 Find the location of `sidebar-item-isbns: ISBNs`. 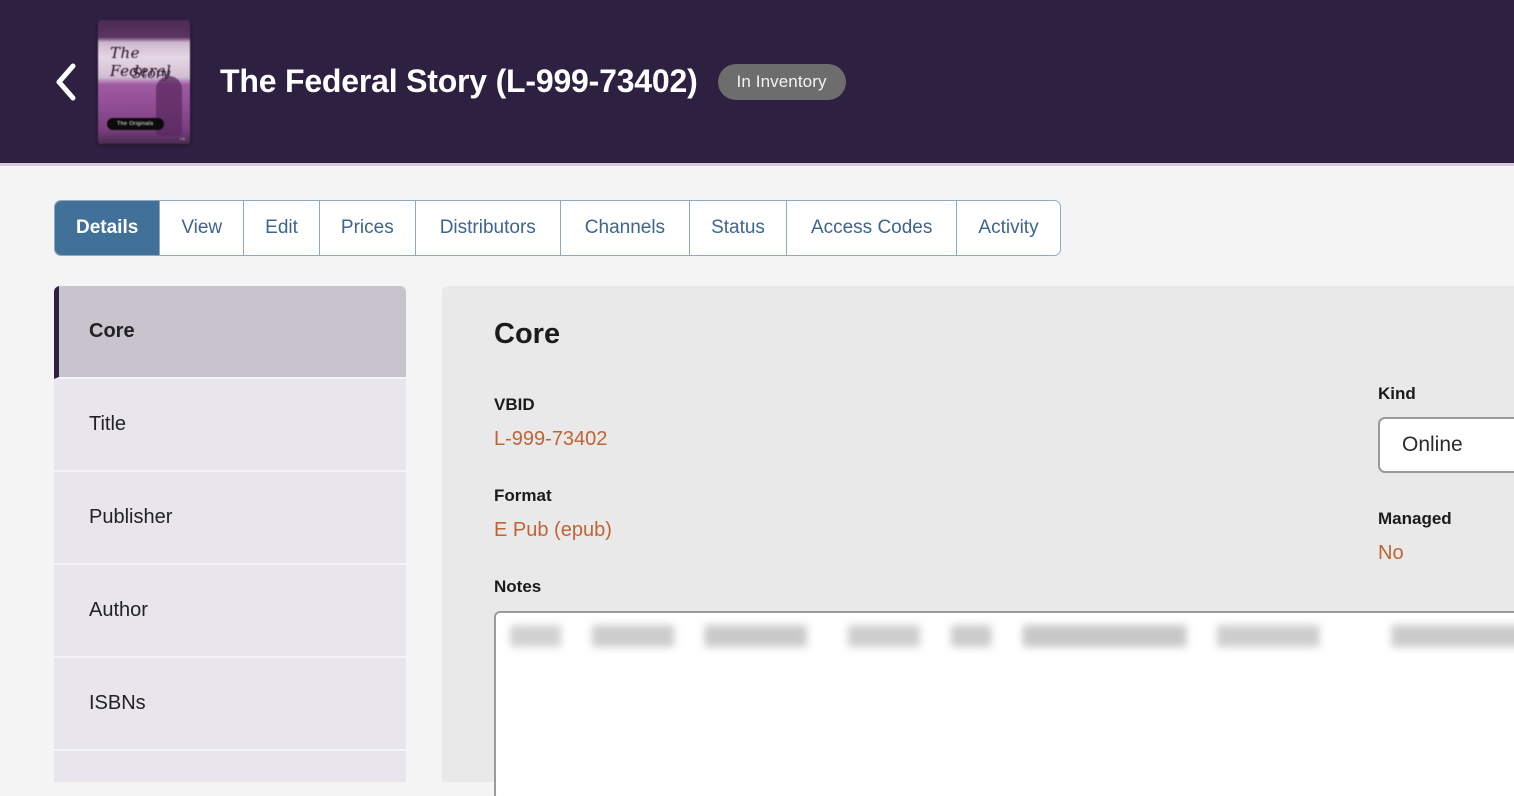

sidebar-item-isbns: ISBNs is located at coordinates (230, 704).